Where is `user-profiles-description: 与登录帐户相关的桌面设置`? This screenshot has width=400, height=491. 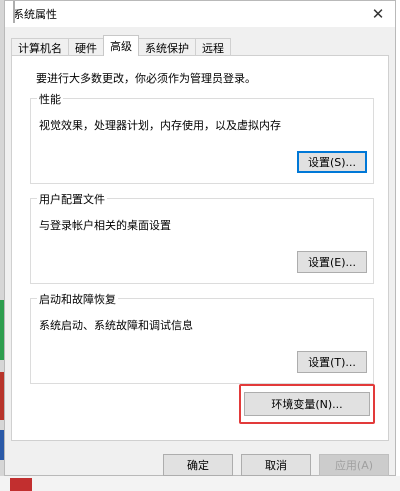
user-profiles-description: 与登录帐户相关的桌面设置 is located at coordinates (105, 225).